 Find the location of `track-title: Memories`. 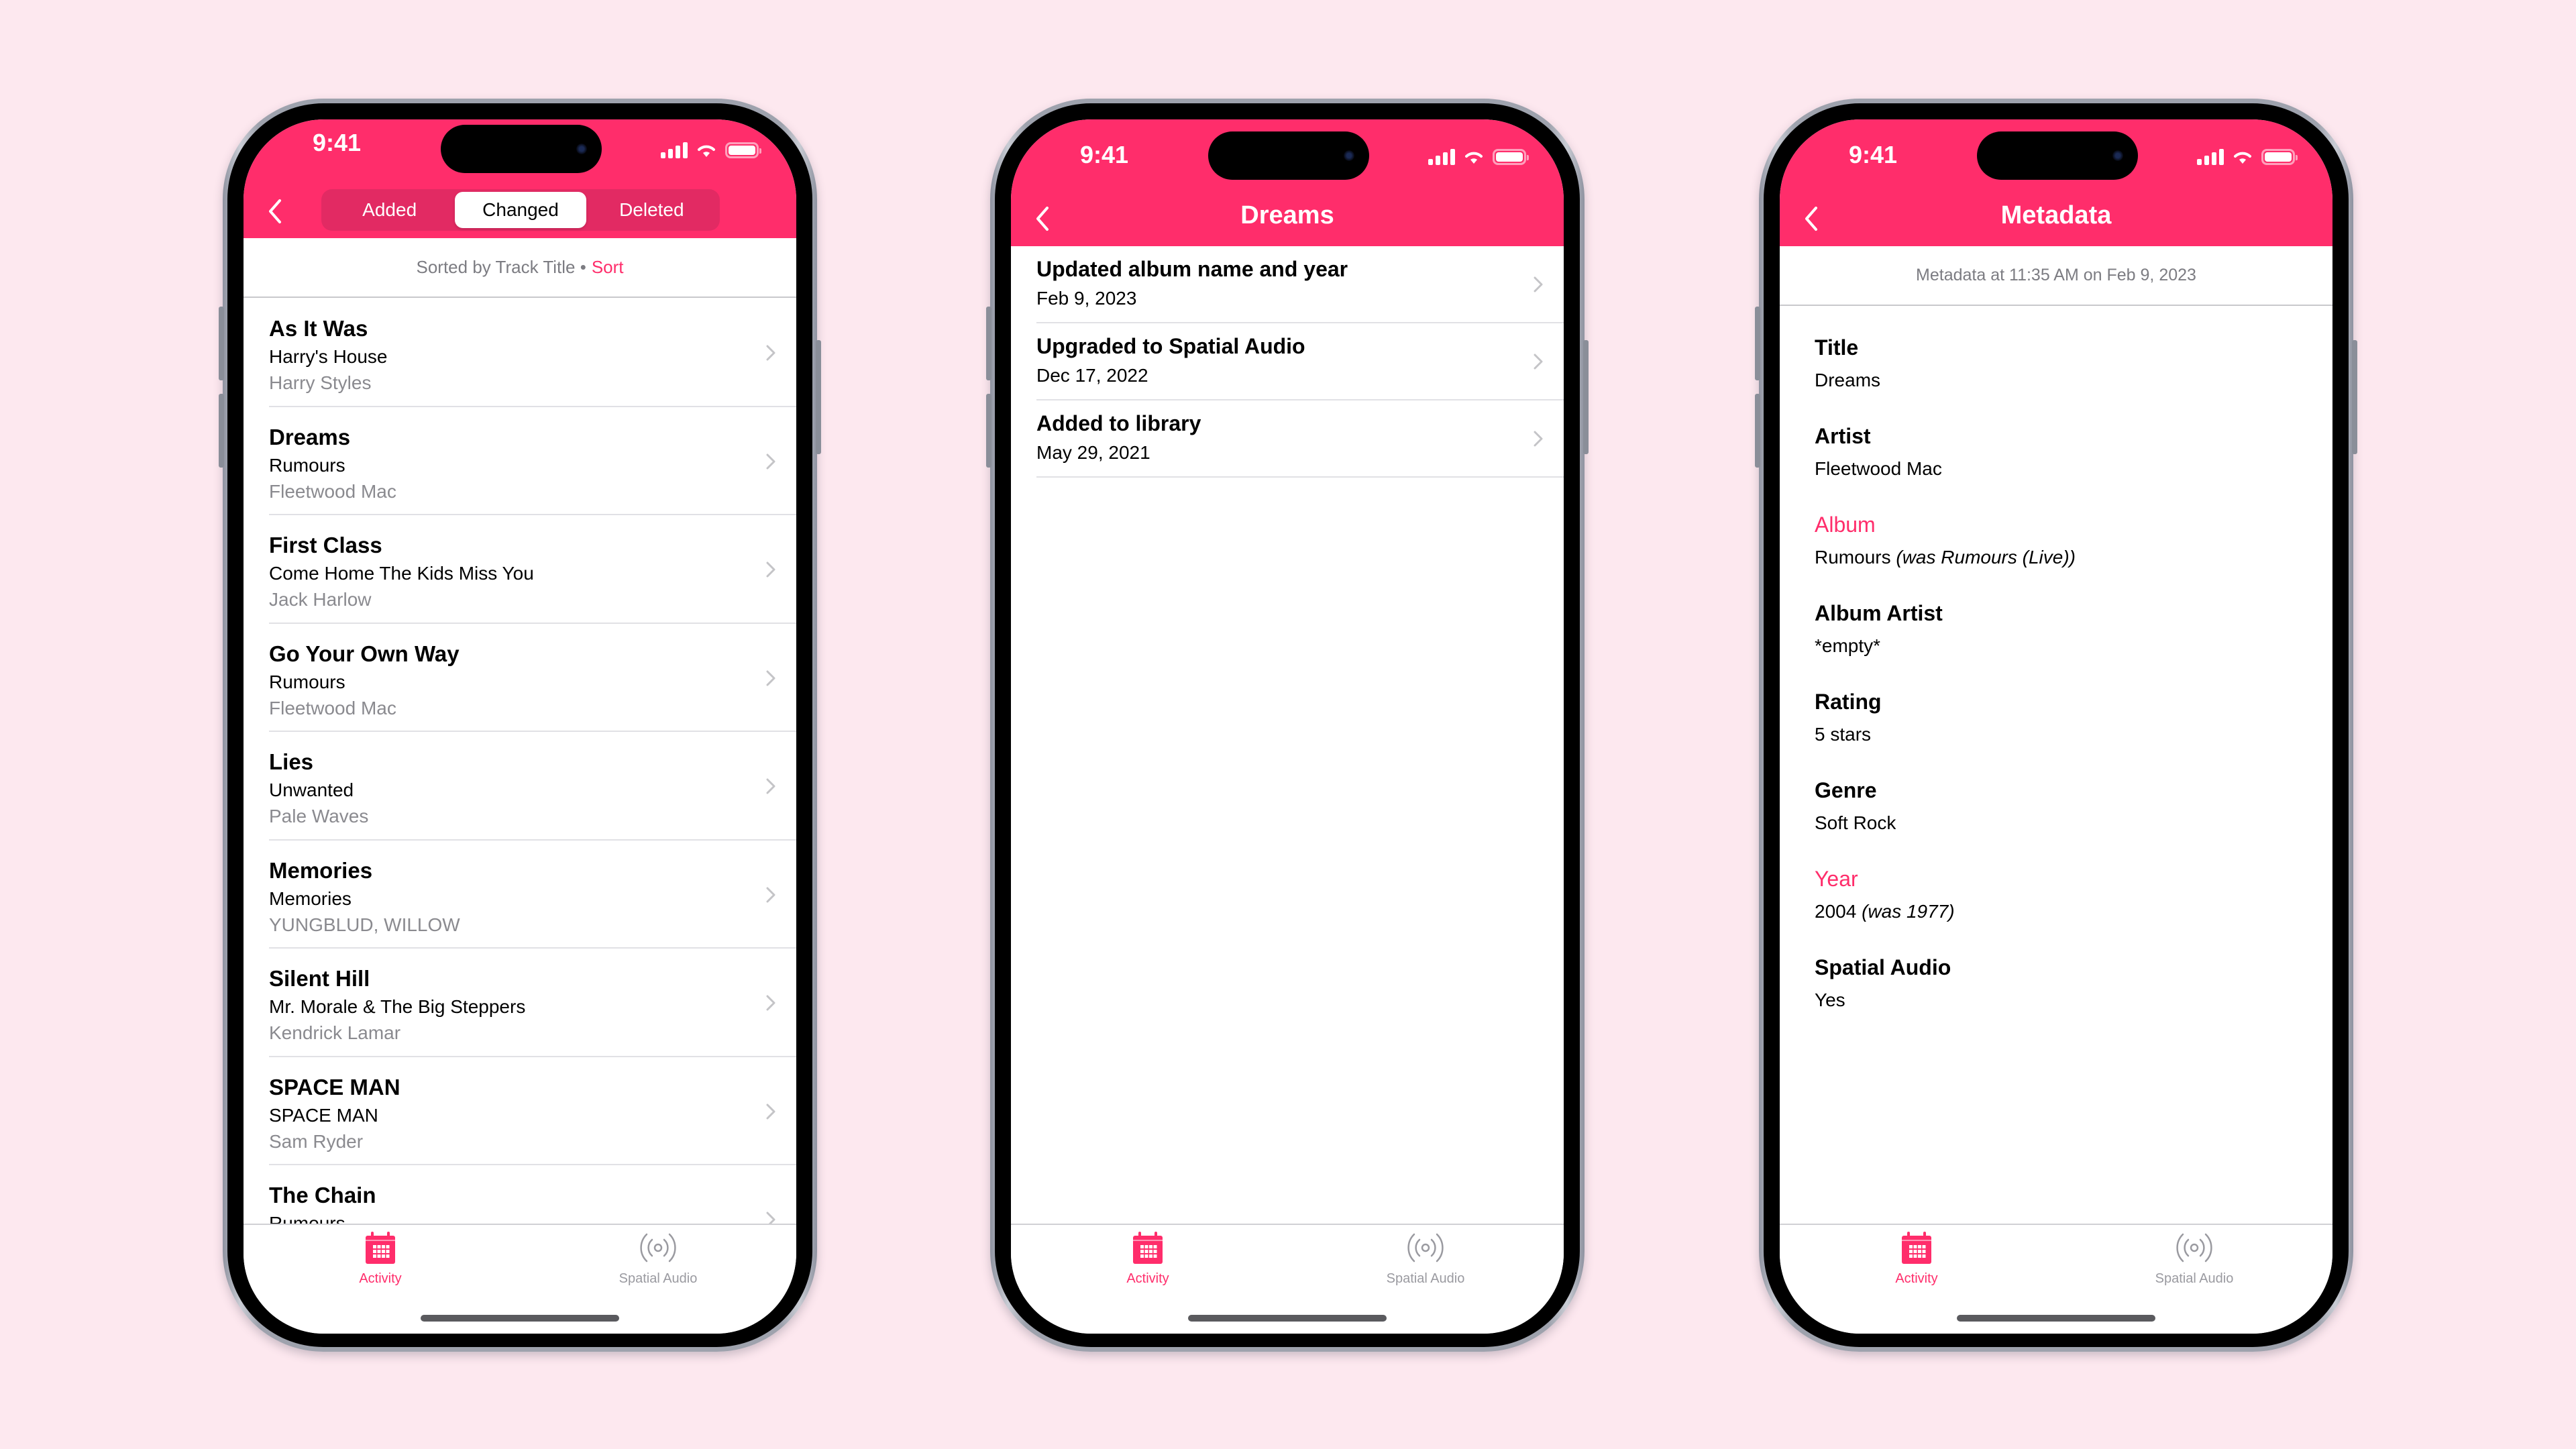

track-title: Memories is located at coordinates (321, 870).